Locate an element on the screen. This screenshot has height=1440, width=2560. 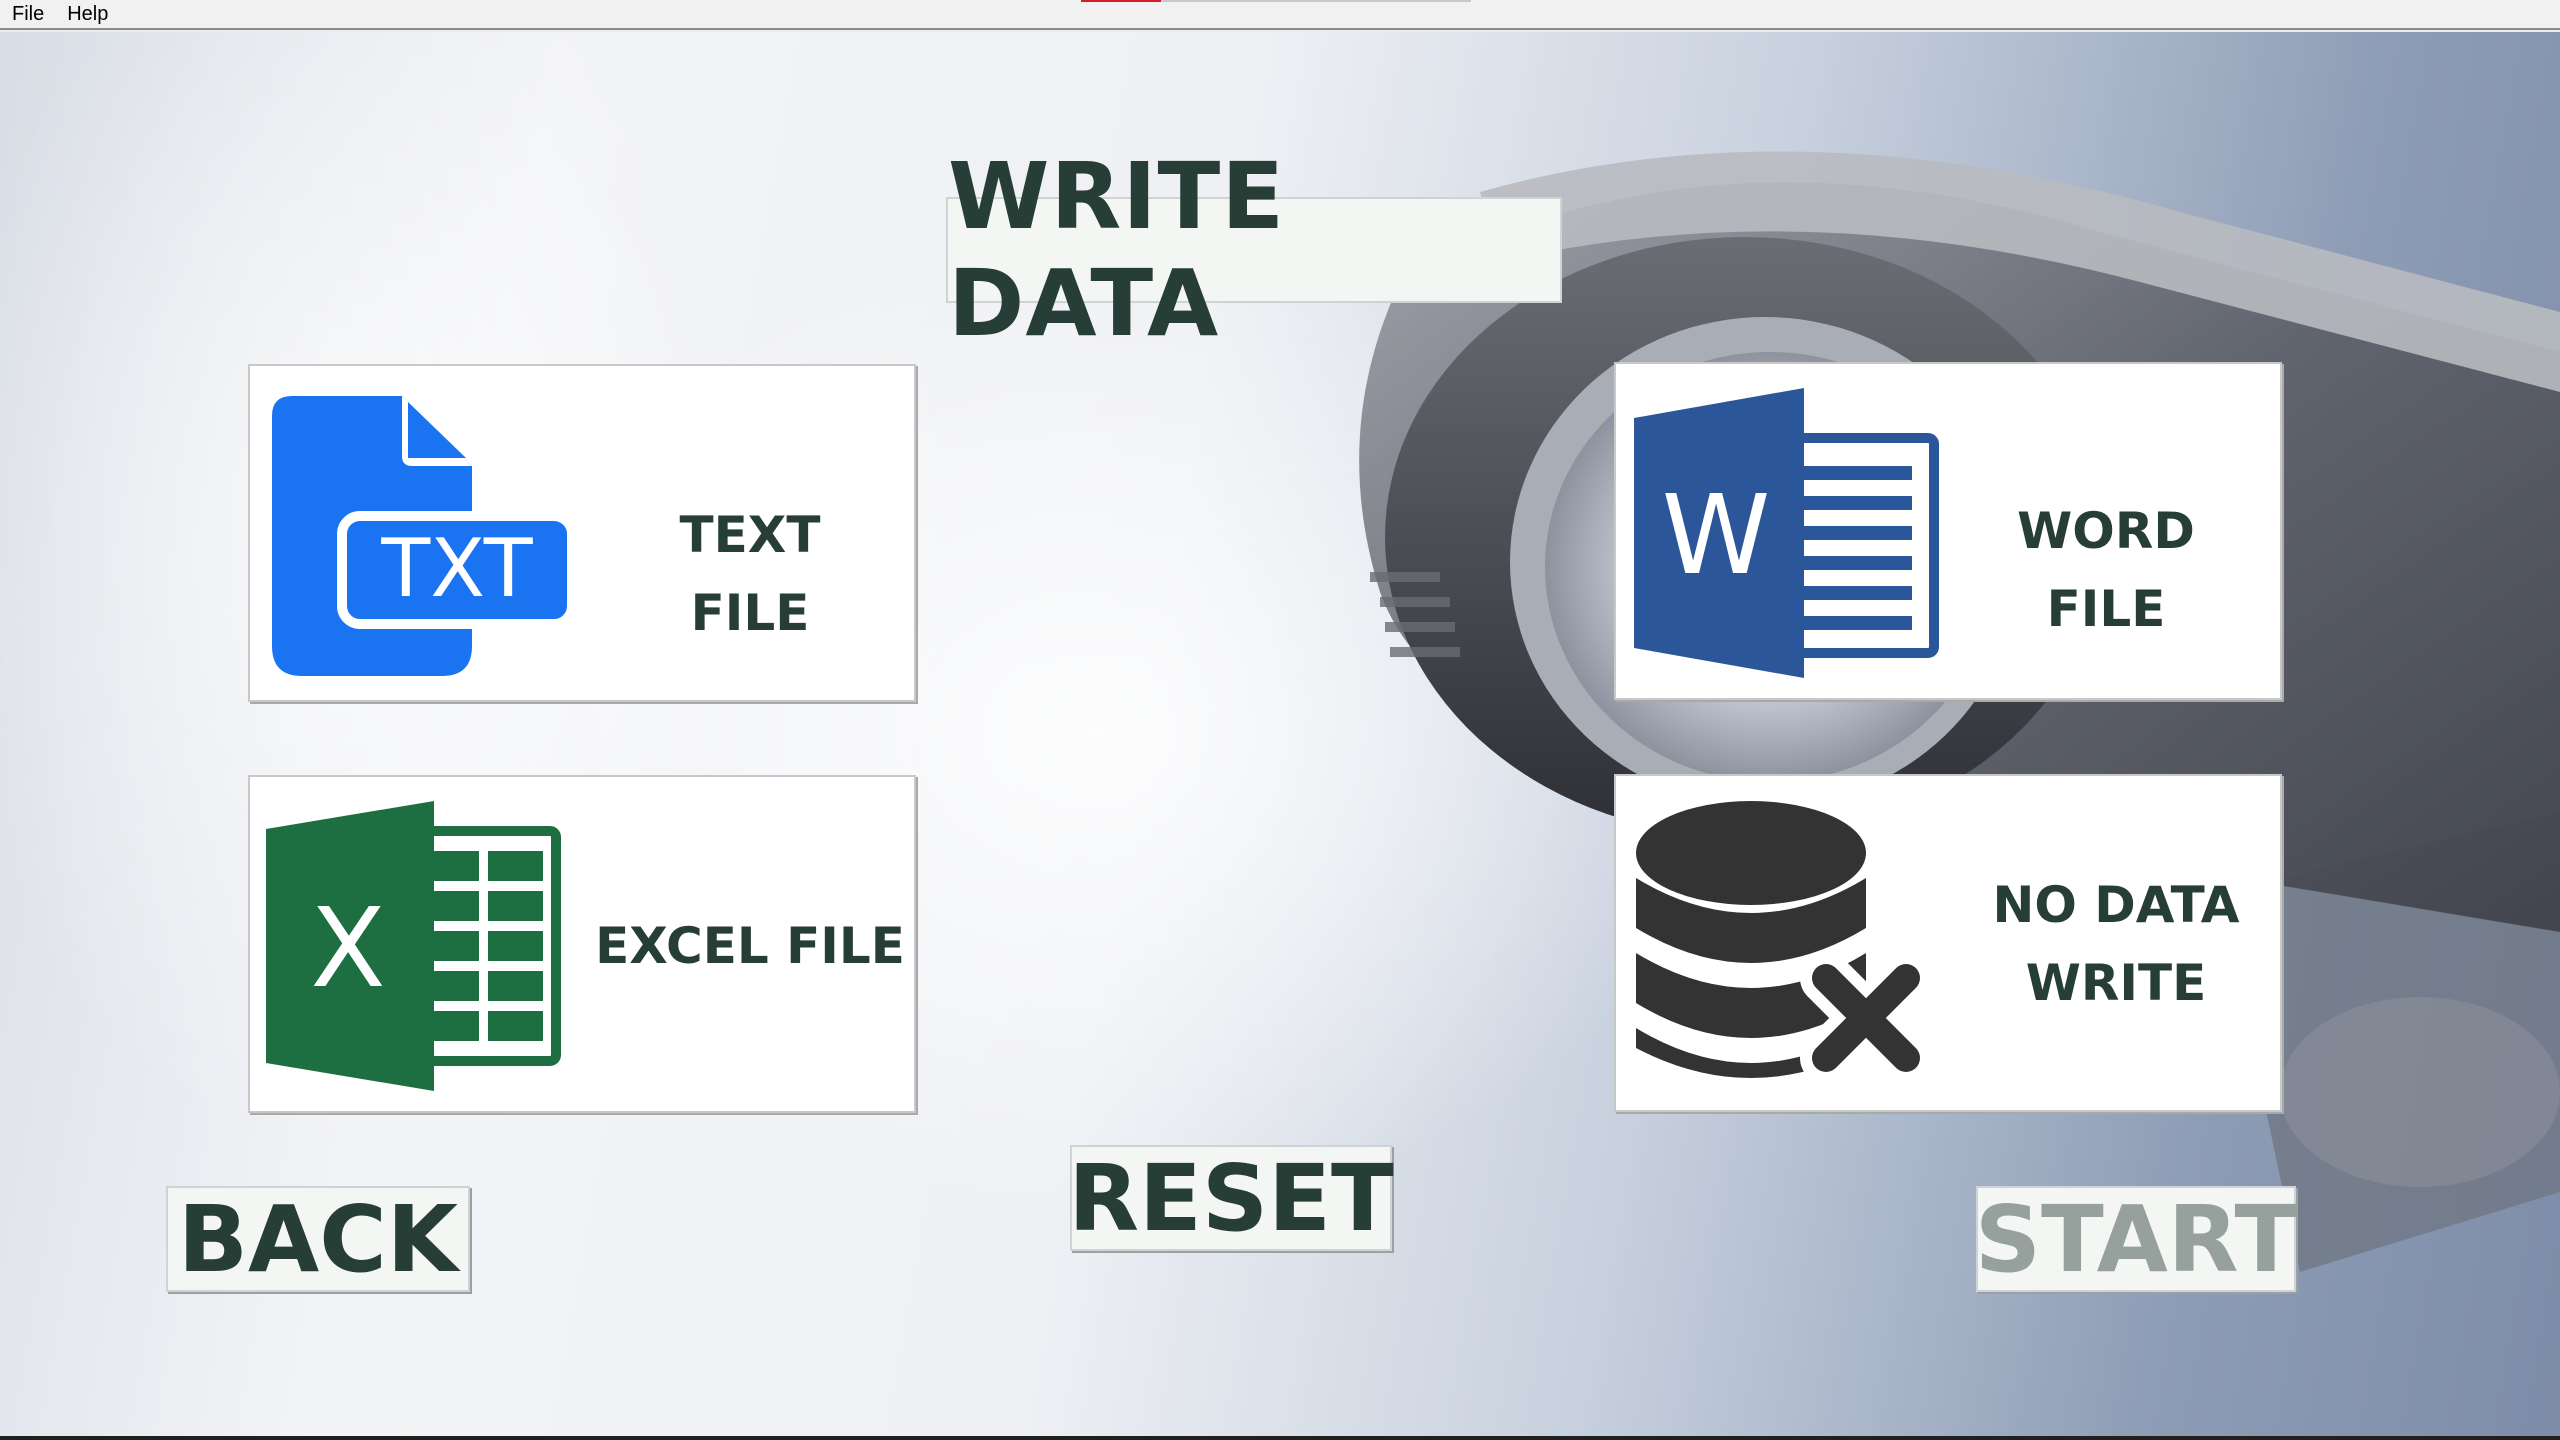
menu-bar: File Help is located at coordinates (1280, 15).